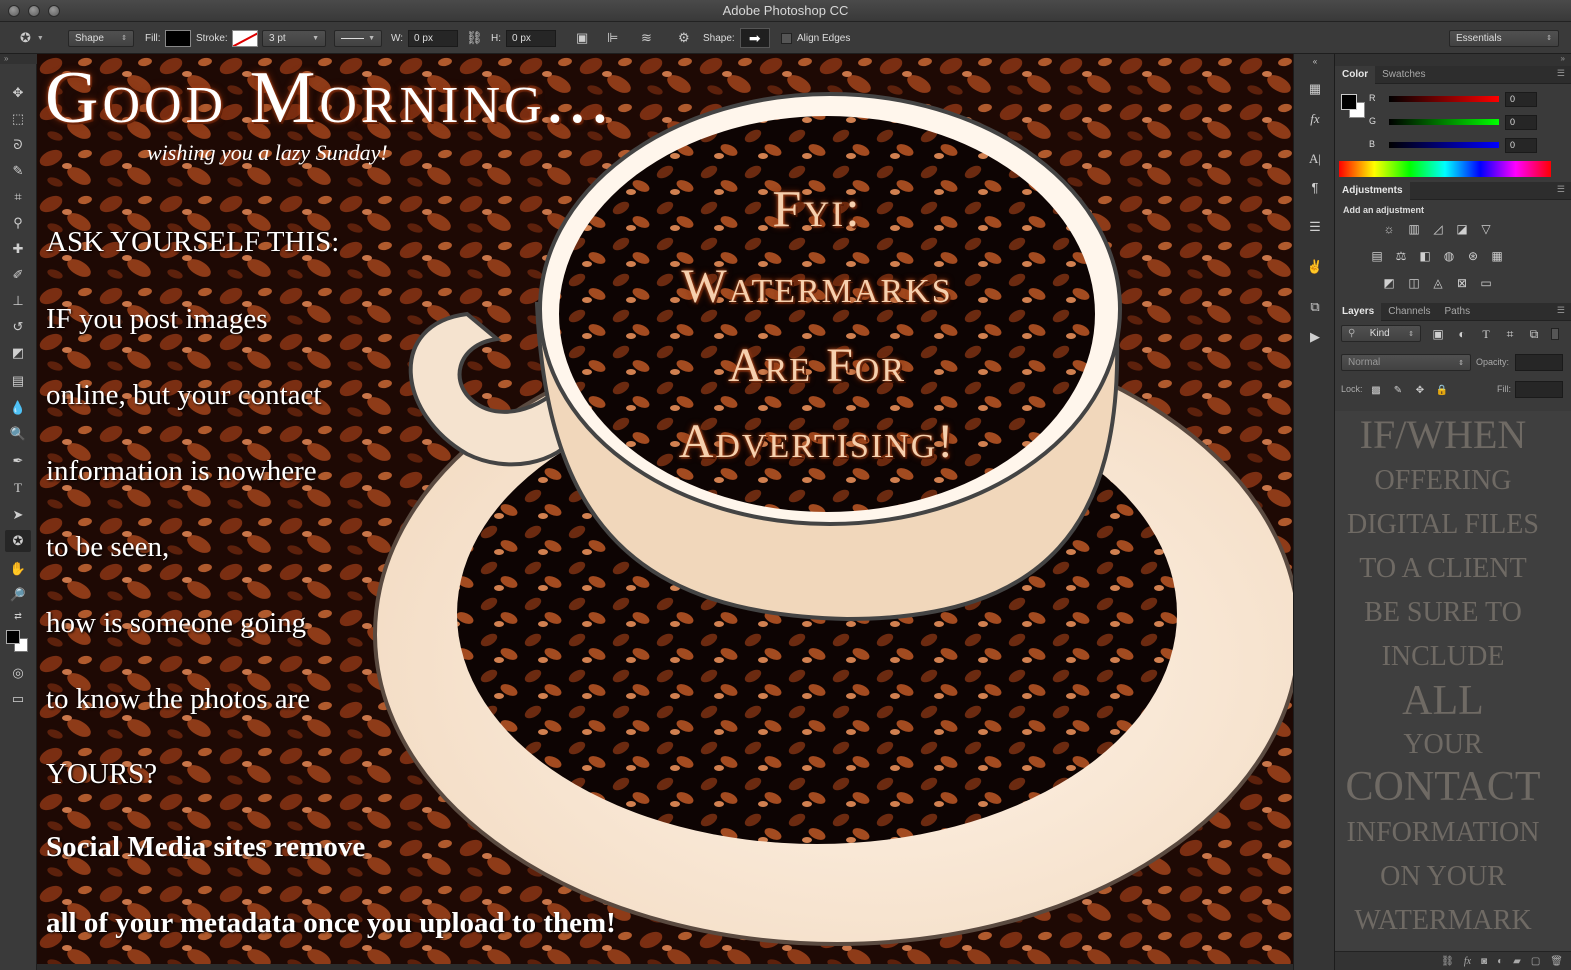 This screenshot has height=970, width=1571. What do you see at coordinates (786, 38) in the screenshot?
I see `align-edges-checkbox` at bounding box center [786, 38].